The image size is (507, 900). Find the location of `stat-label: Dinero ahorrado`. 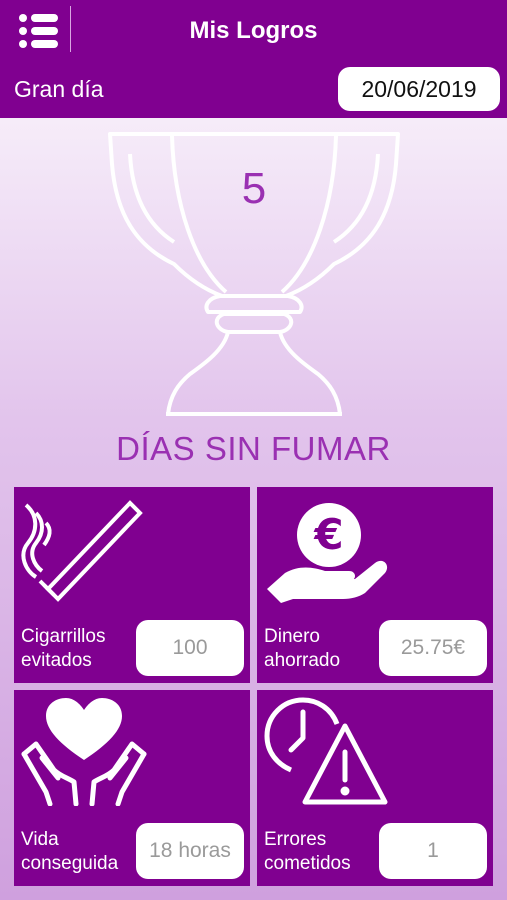

stat-label: Dinero ahorrado is located at coordinates (302, 648).